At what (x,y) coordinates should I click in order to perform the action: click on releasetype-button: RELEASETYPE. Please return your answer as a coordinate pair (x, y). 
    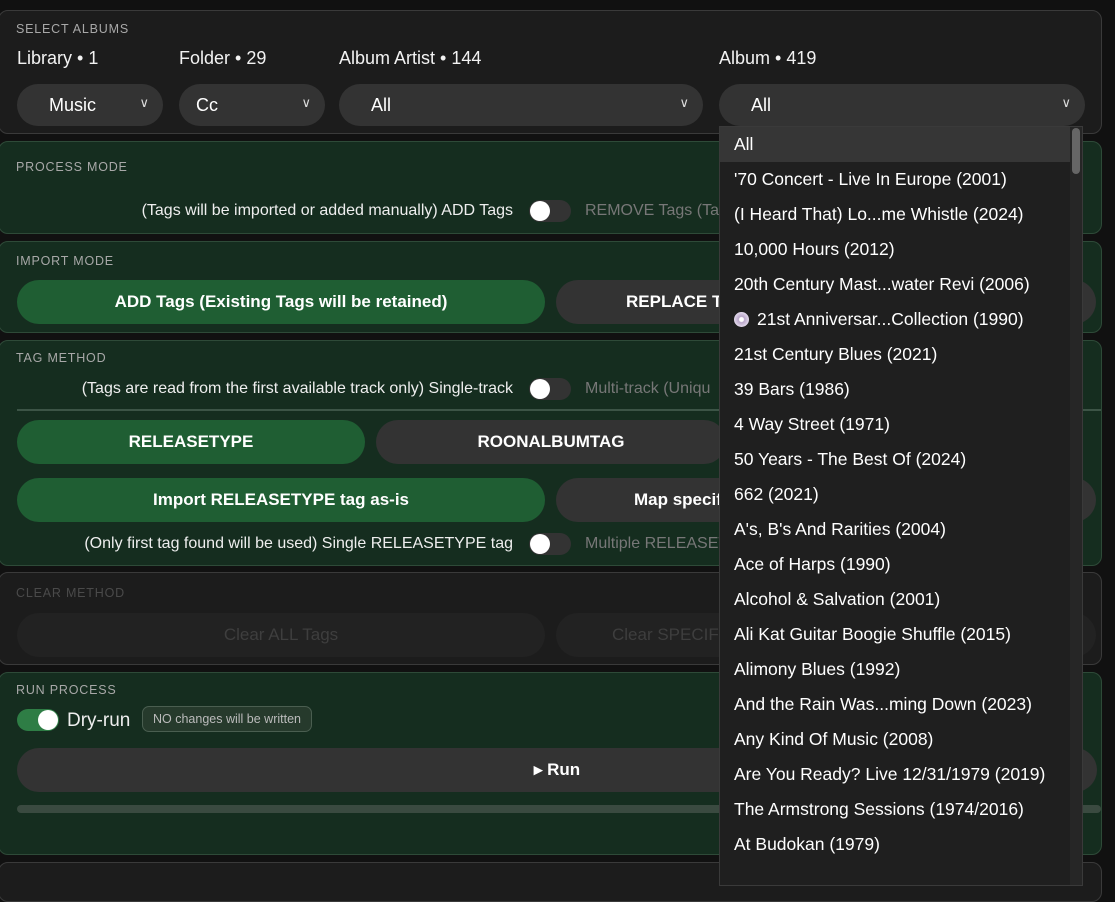
    Looking at the image, I should click on (191, 442).